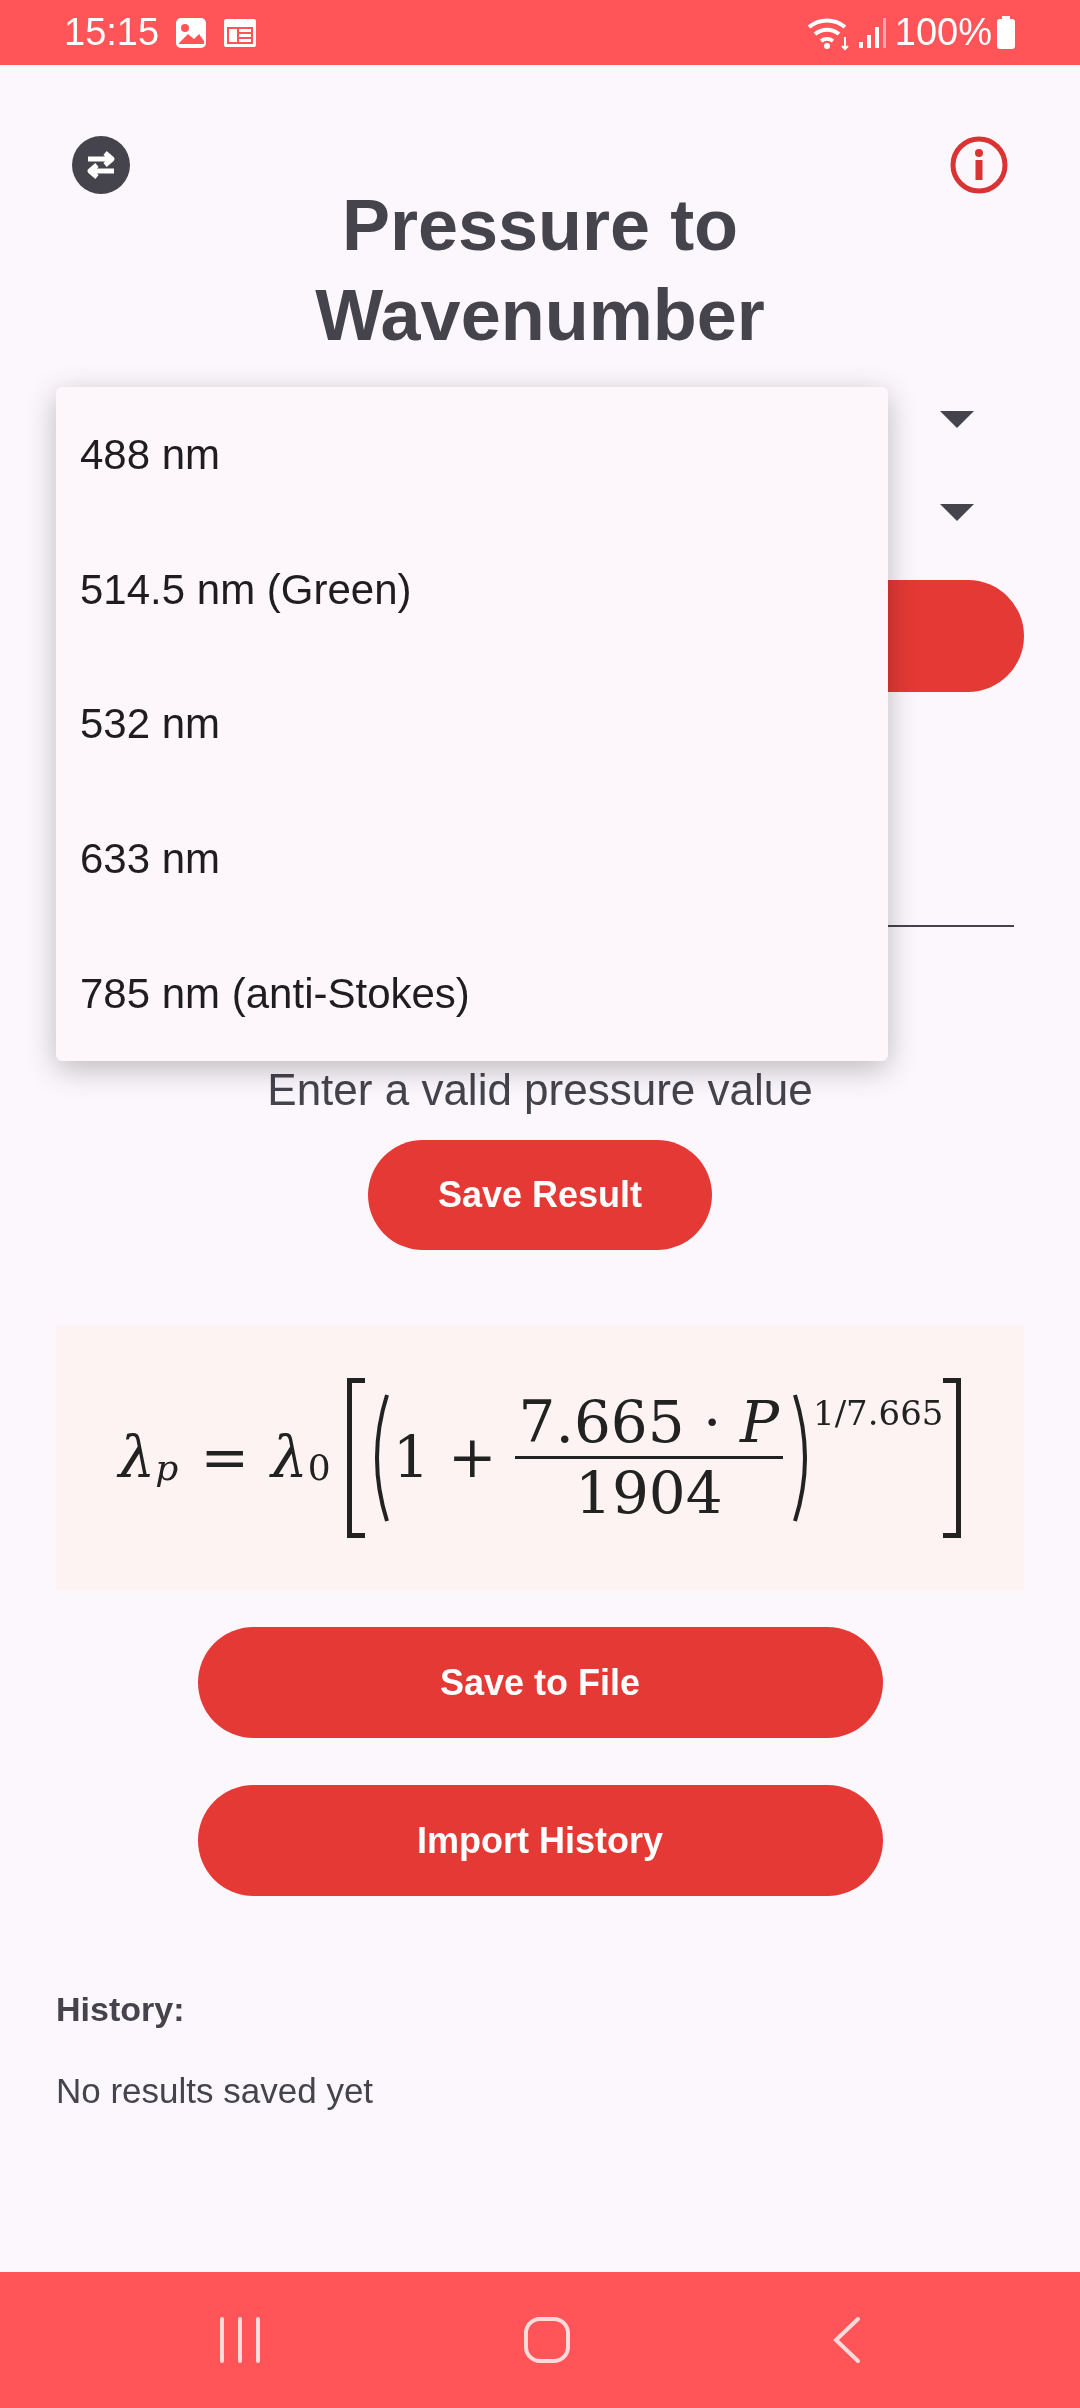  What do you see at coordinates (112, 32) in the screenshot?
I see `status-time: 15:15` at bounding box center [112, 32].